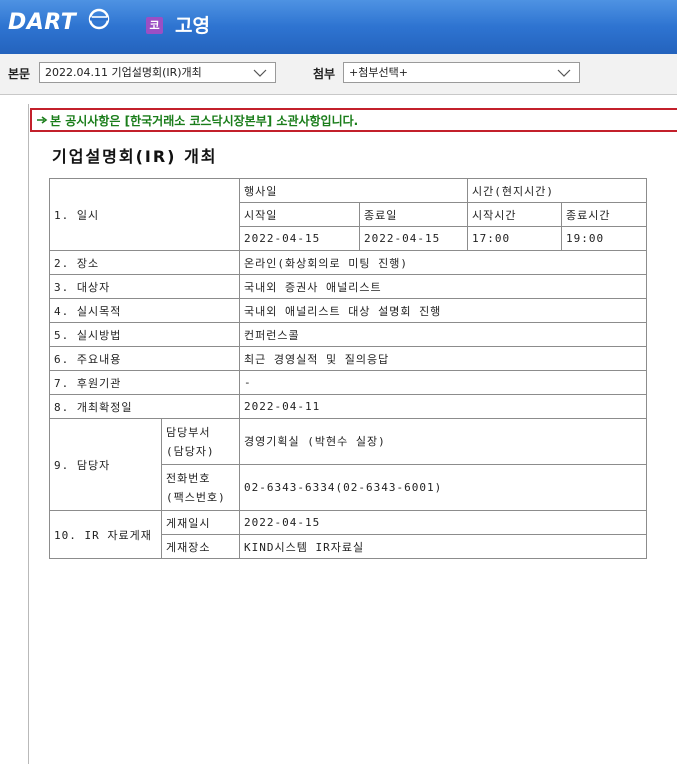  I want to click on table-row: 9. 담당자 담당부서 (담당자) 경영기획실 (박현수 실장), so click(348, 464).